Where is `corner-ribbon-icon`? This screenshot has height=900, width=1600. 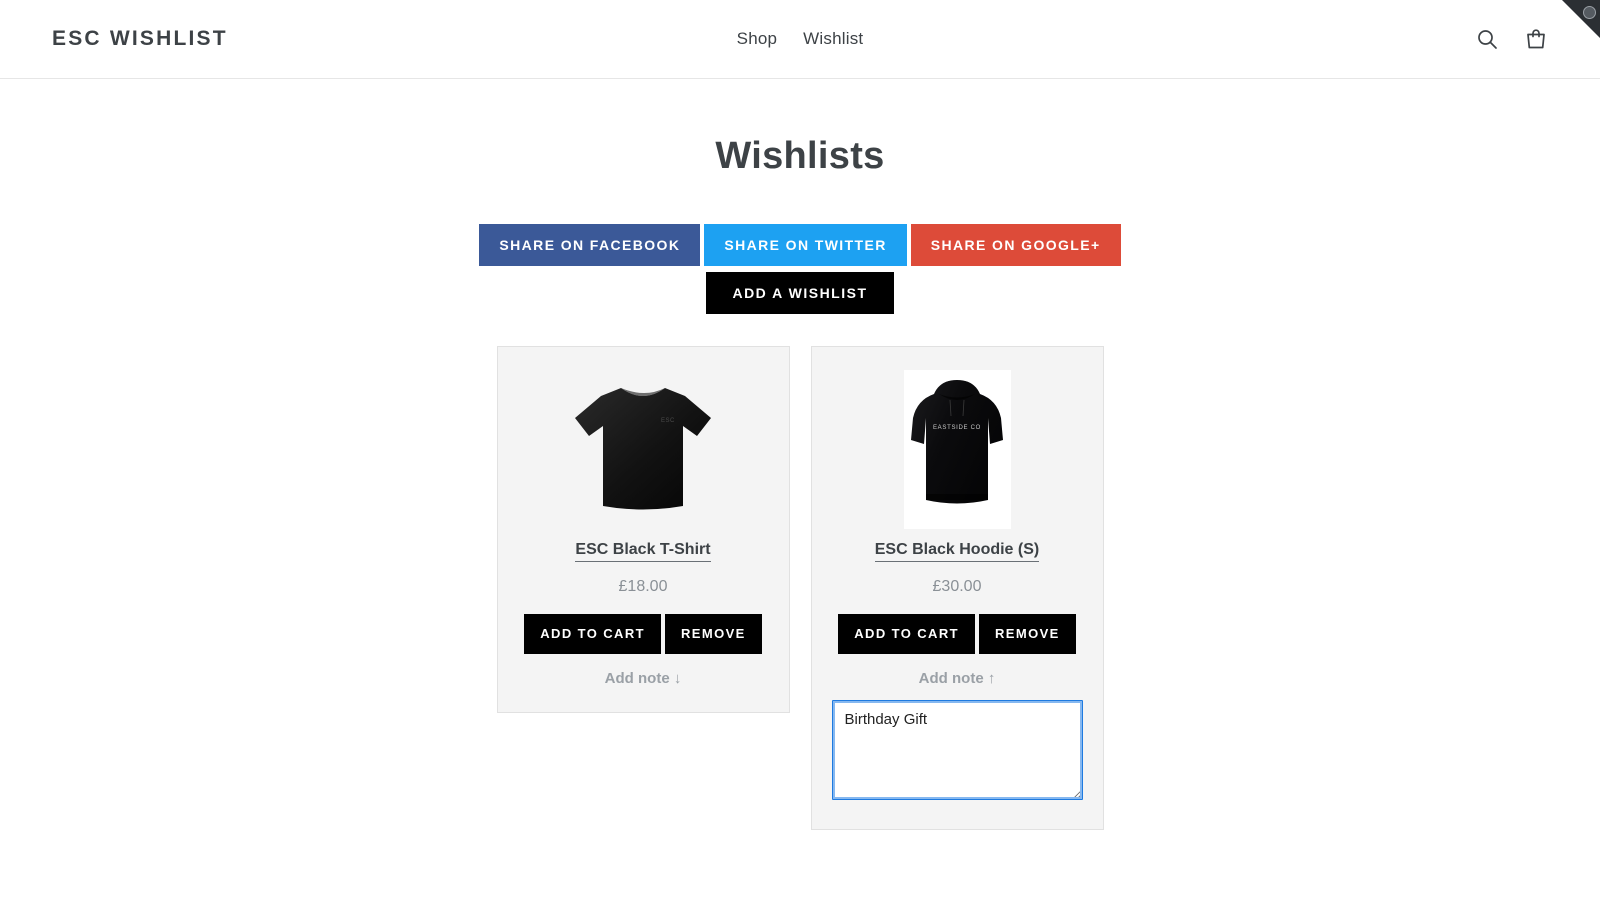
corner-ribbon-icon is located at coordinates (1581, 19).